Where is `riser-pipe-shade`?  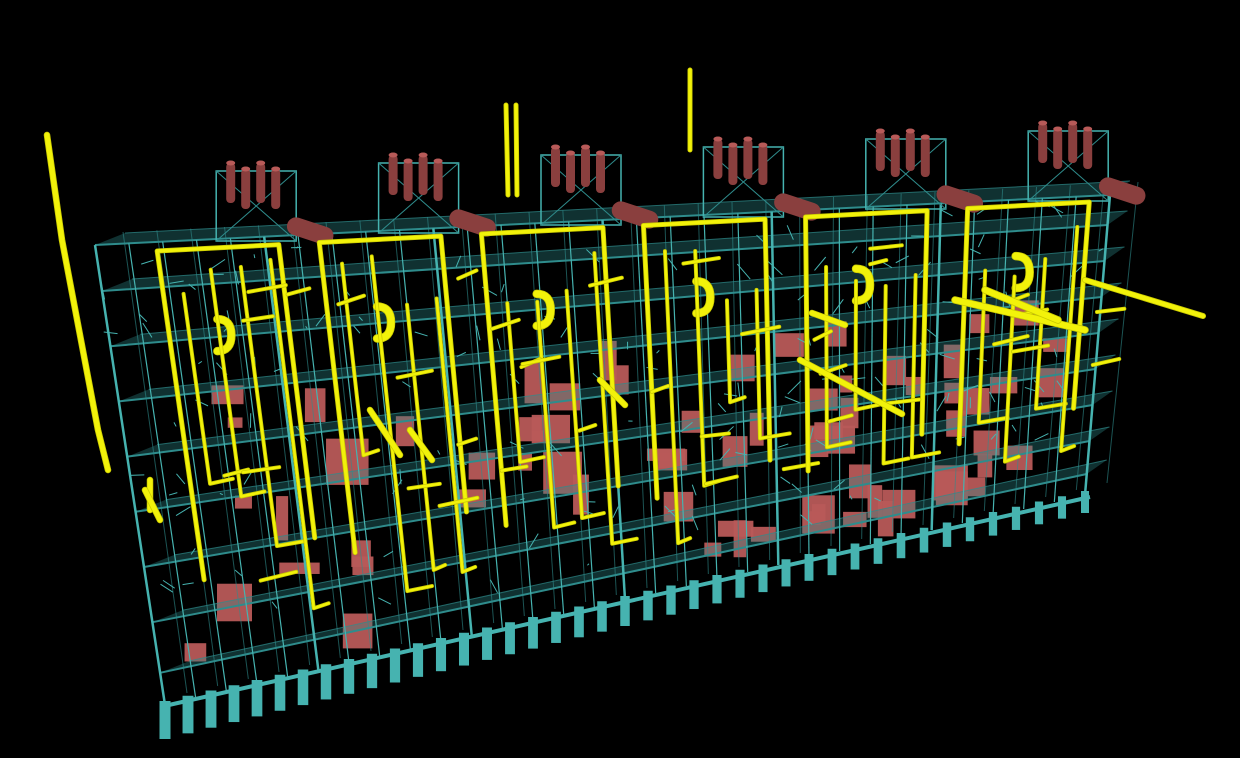 riser-pipe-shade is located at coordinates (456, 435).